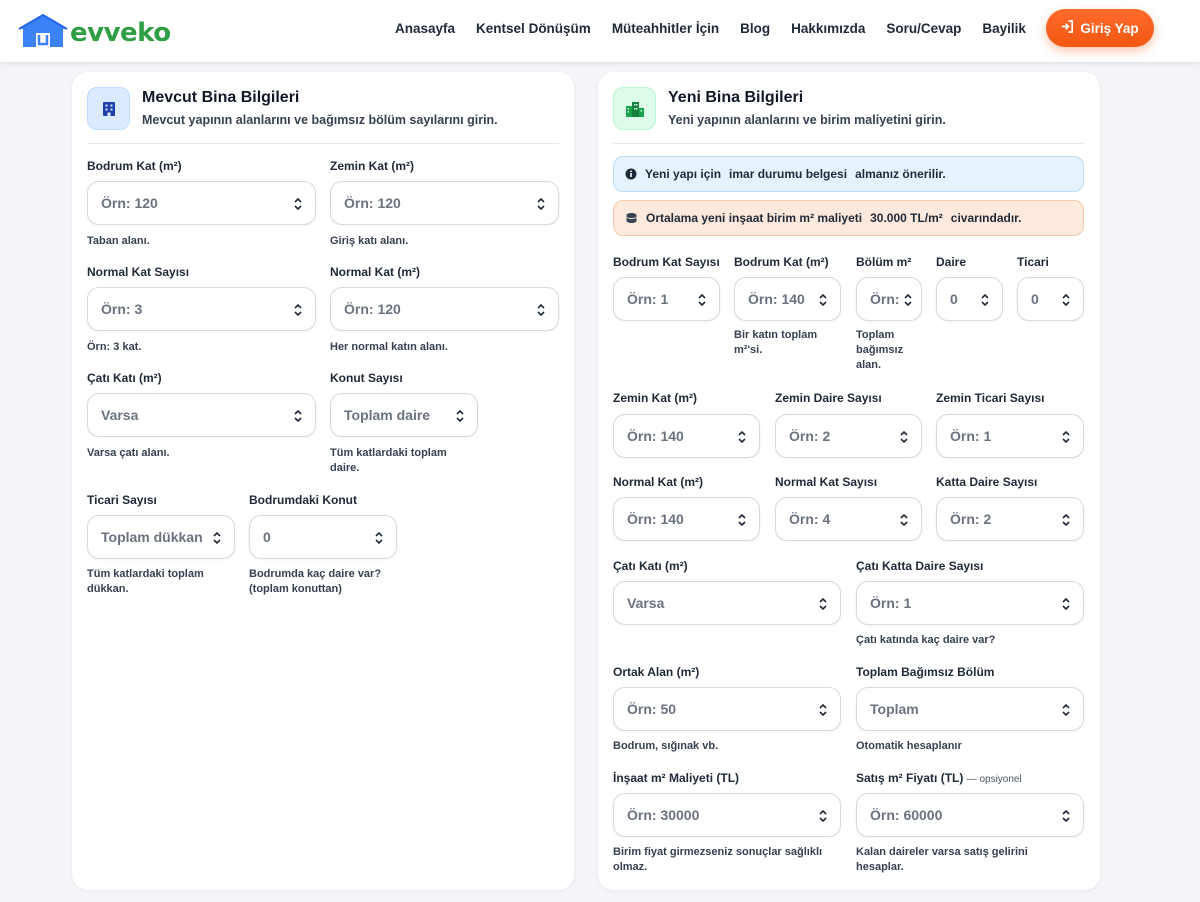 This screenshot has height=902, width=1200. Describe the element at coordinates (1033, 262) in the screenshot. I see `field-label: Ticari` at that location.